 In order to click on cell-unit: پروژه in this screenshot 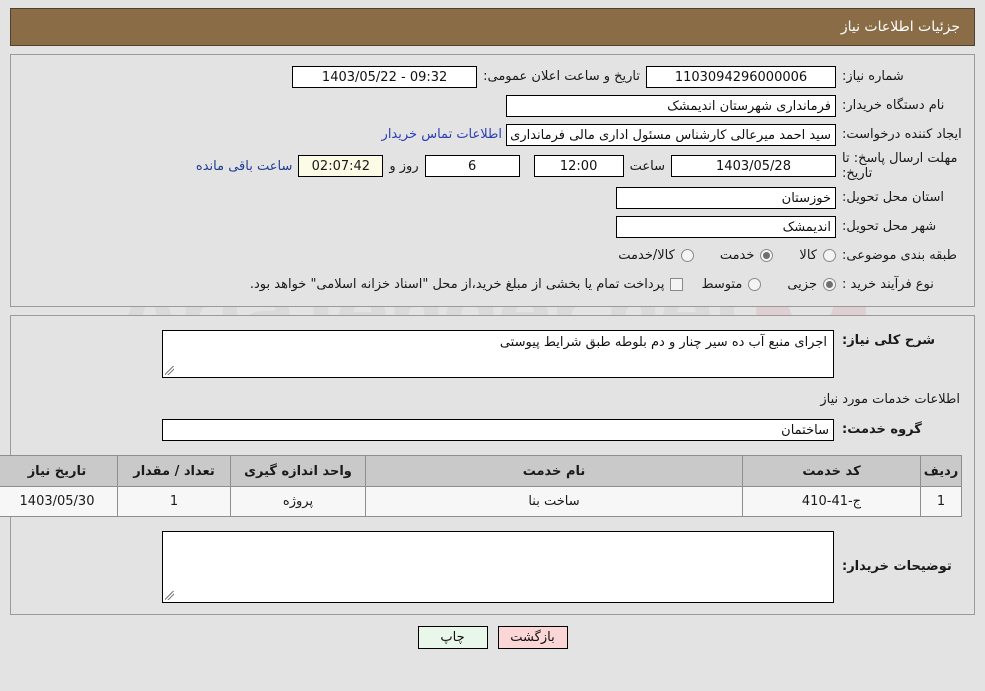, I will do `click(298, 501)`.